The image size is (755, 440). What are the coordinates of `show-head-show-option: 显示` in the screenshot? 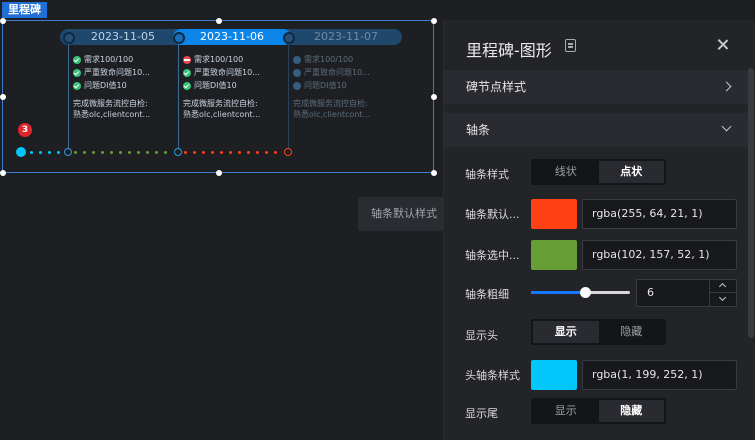 It's located at (566, 332).